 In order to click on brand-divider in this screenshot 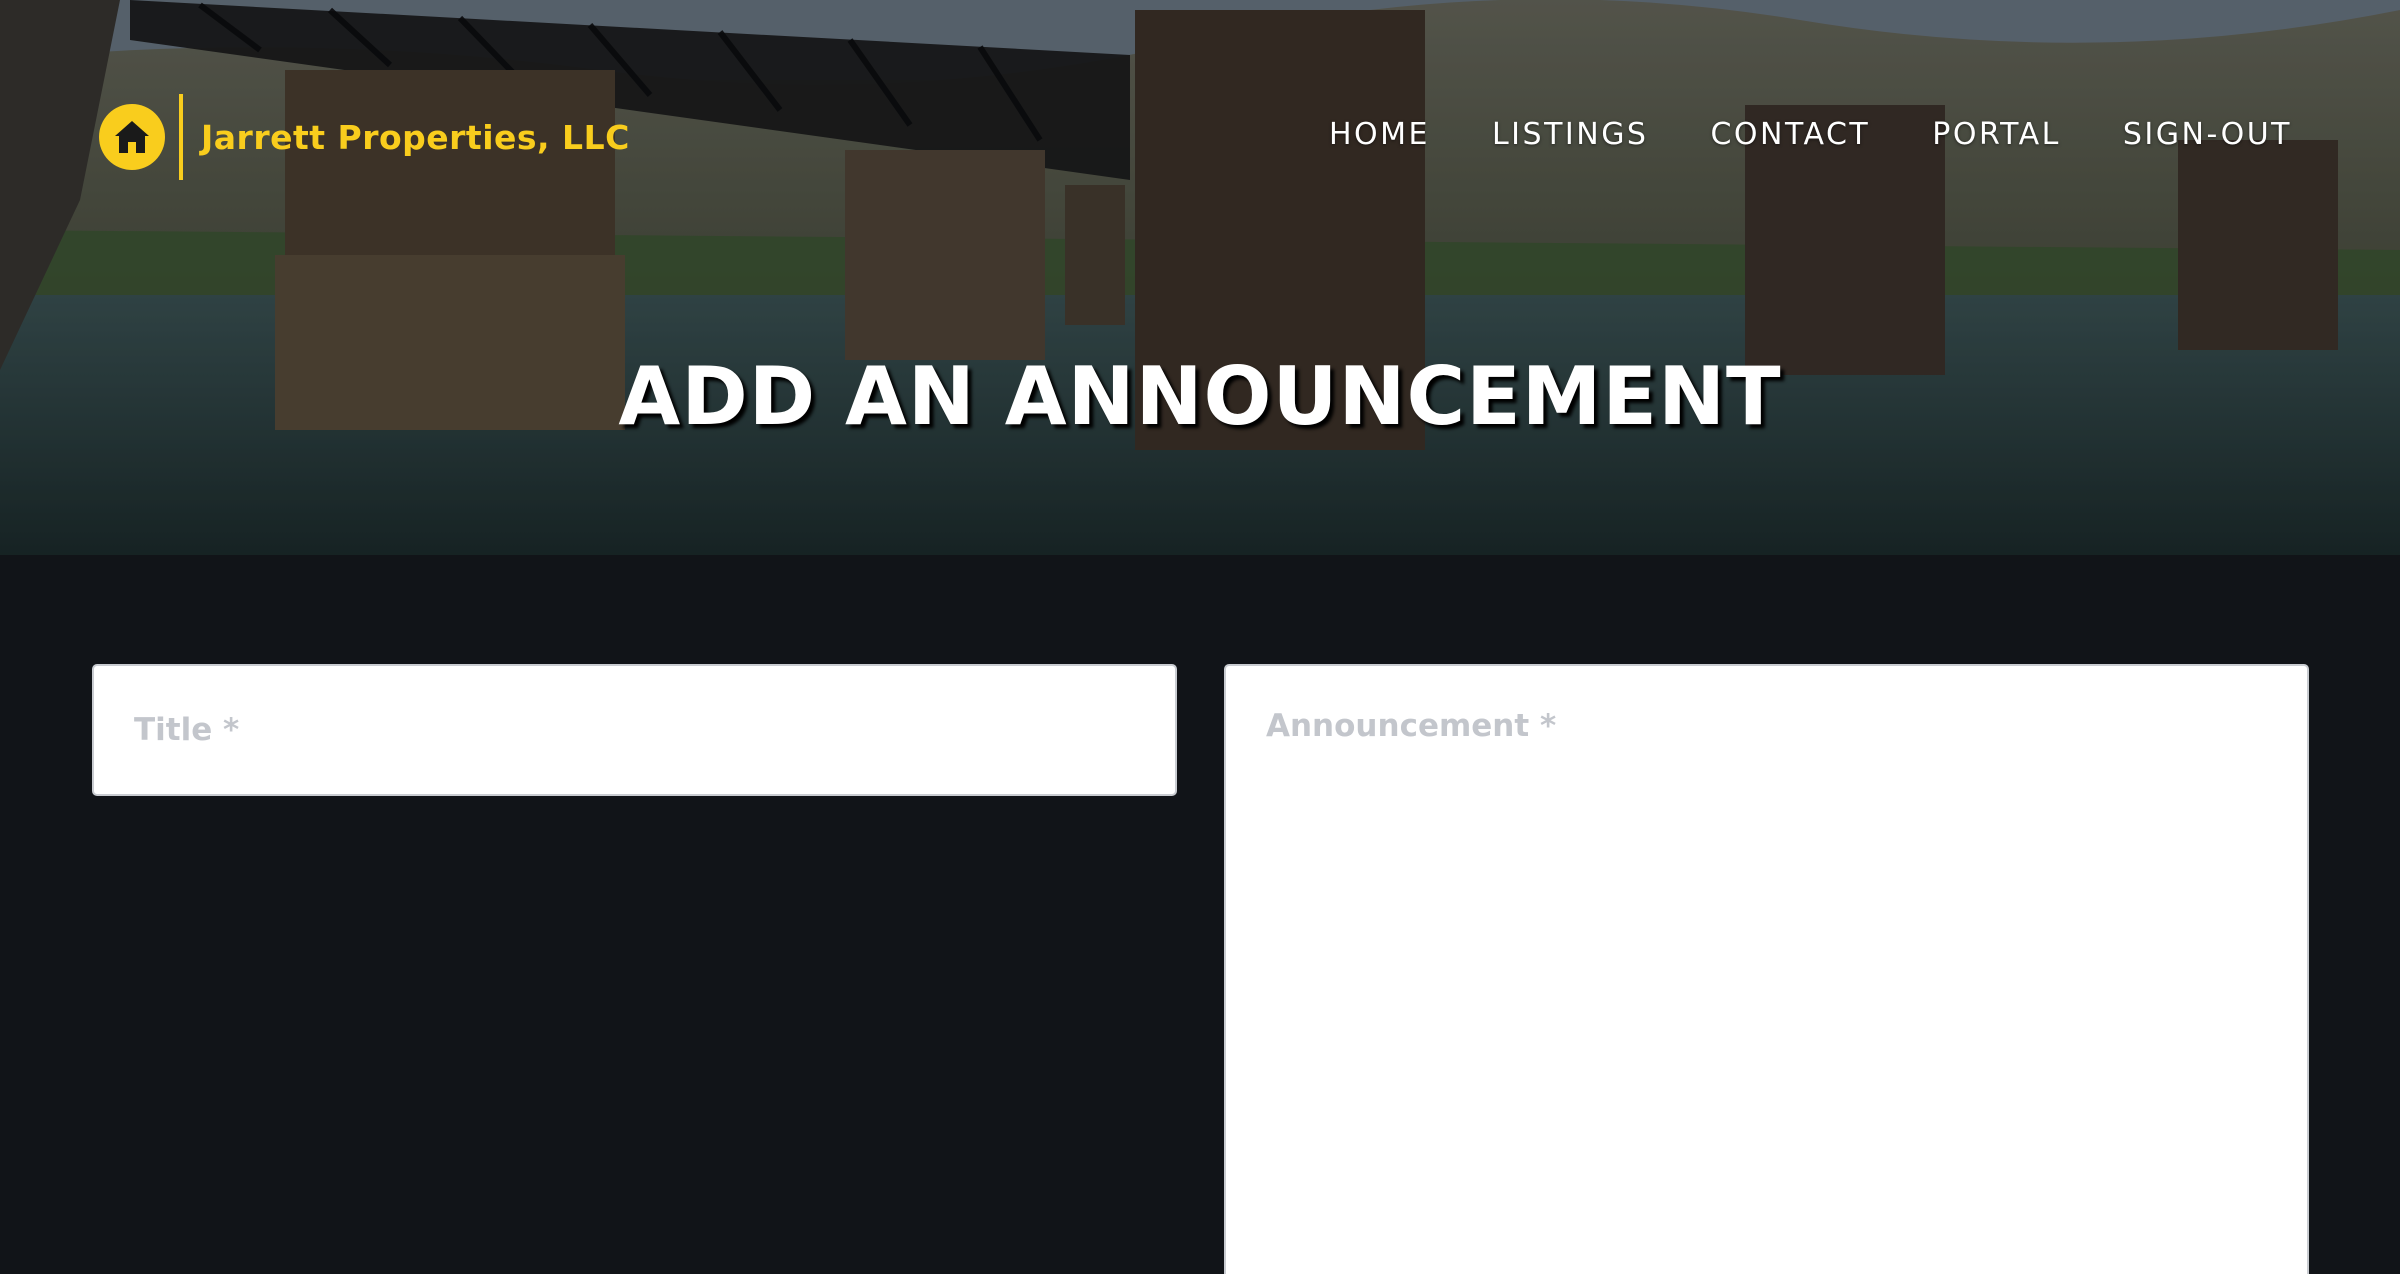, I will do `click(181, 137)`.